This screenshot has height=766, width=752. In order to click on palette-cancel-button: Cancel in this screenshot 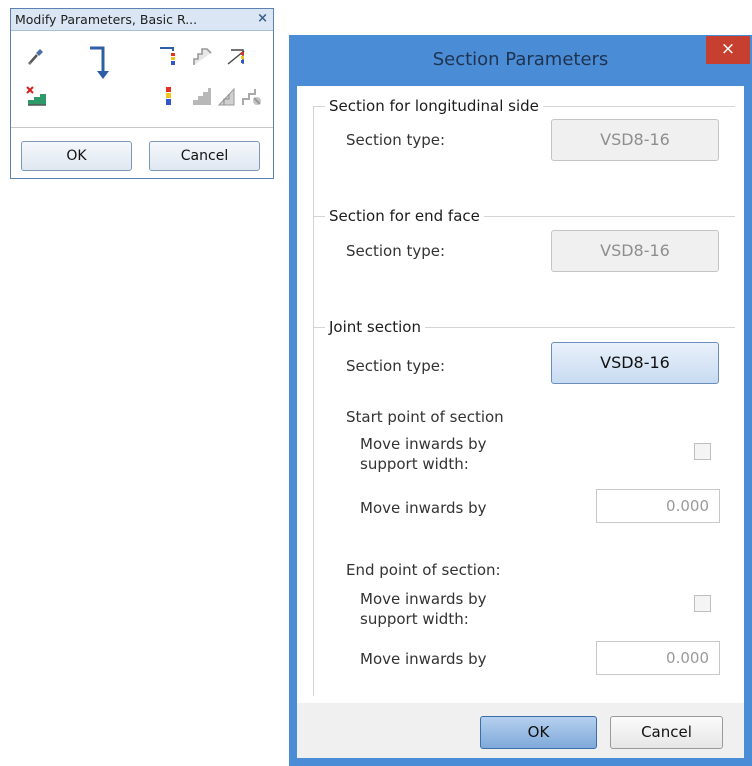, I will do `click(204, 156)`.